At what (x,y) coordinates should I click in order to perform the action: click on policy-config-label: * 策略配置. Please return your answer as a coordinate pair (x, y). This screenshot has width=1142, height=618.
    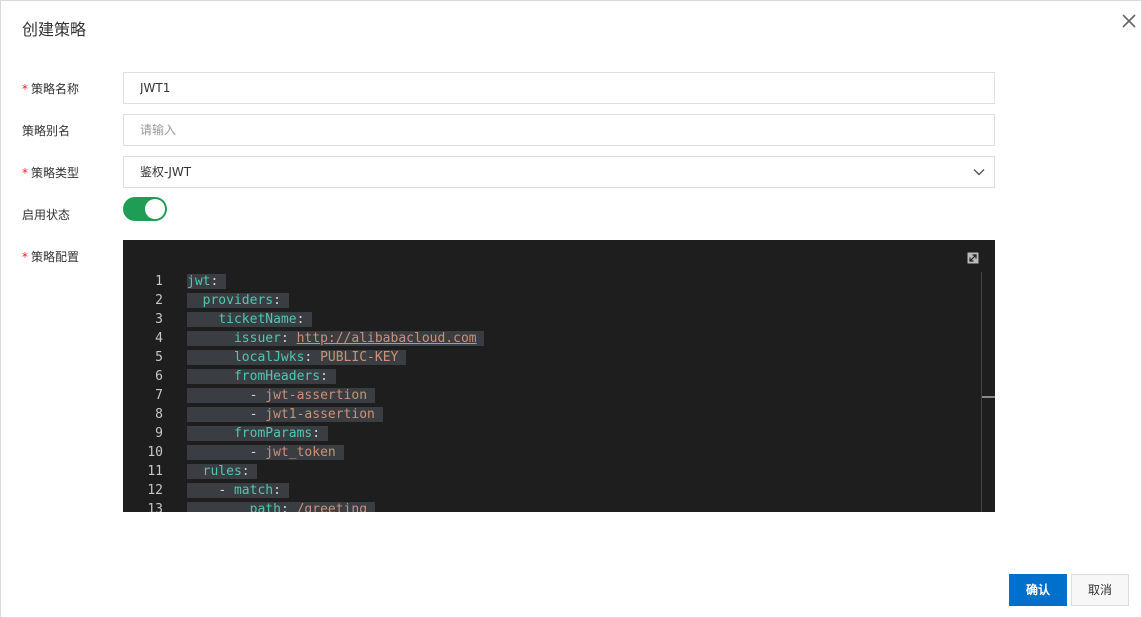
    Looking at the image, I should click on (51, 257).